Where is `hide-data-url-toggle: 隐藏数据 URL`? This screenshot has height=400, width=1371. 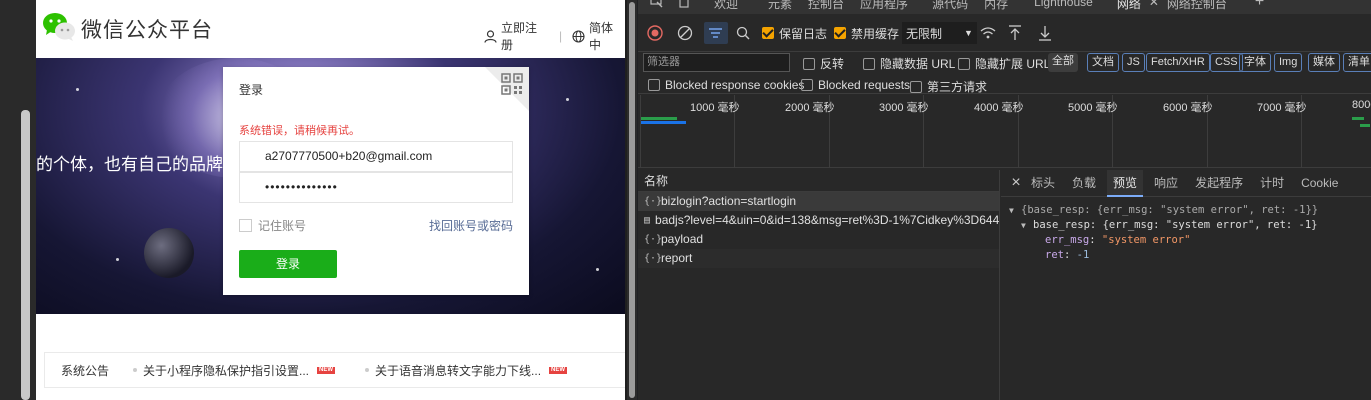 hide-data-url-toggle: 隐藏数据 URL is located at coordinates (909, 63).